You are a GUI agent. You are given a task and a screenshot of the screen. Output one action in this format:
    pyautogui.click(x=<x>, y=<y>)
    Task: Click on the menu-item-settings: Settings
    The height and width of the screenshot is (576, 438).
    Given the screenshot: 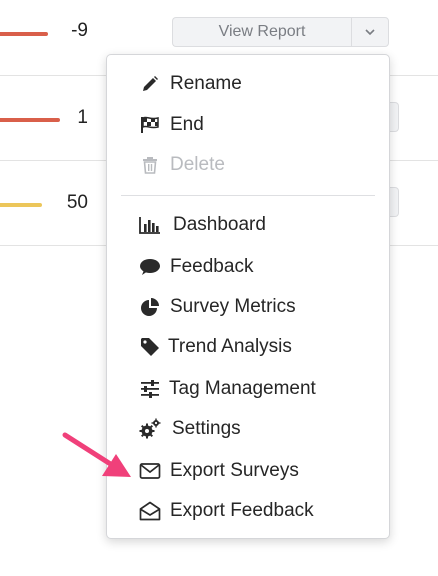 What is the action you would take?
    pyautogui.click(x=190, y=429)
    